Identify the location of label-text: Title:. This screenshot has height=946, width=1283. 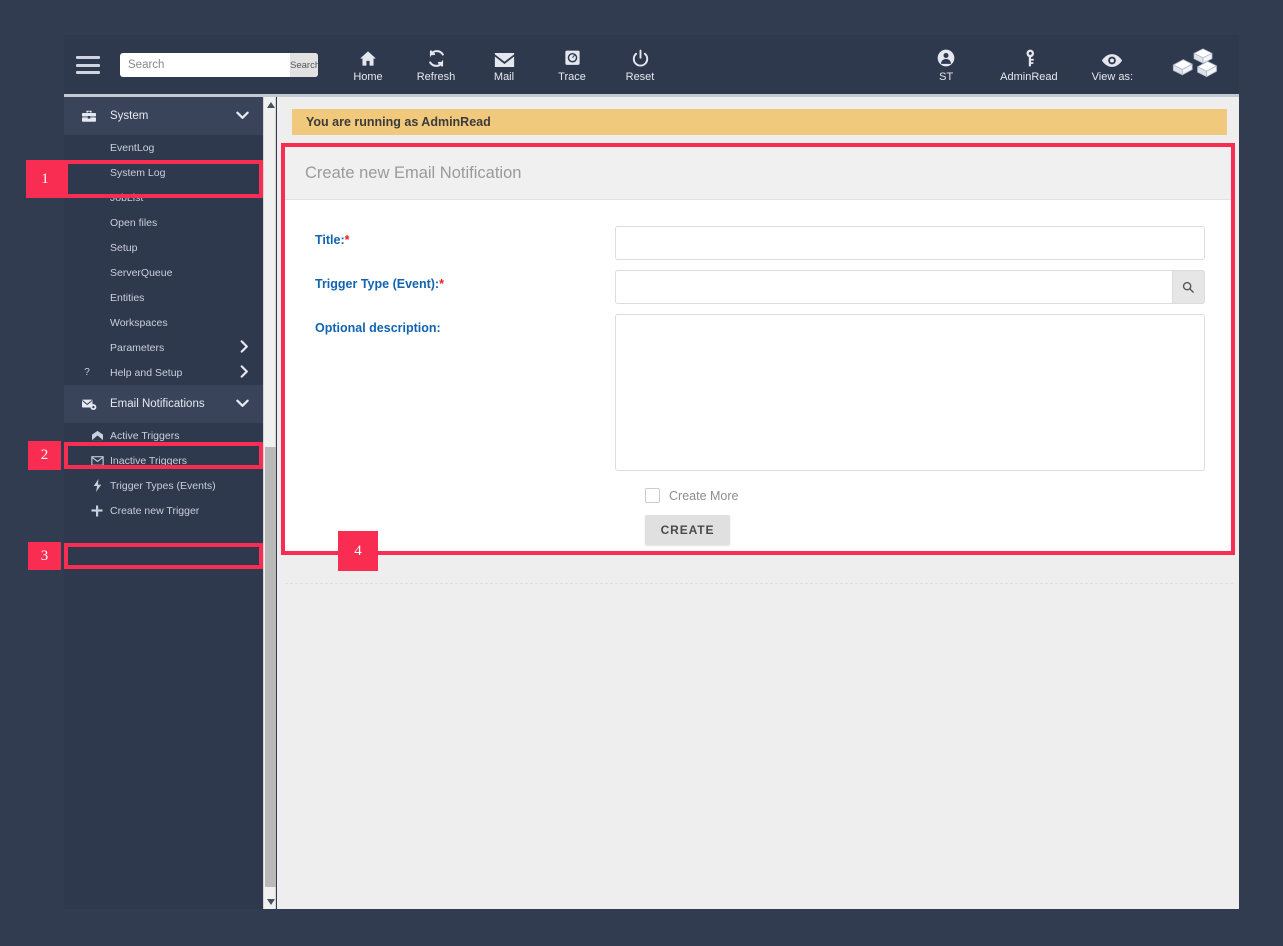
(330, 240).